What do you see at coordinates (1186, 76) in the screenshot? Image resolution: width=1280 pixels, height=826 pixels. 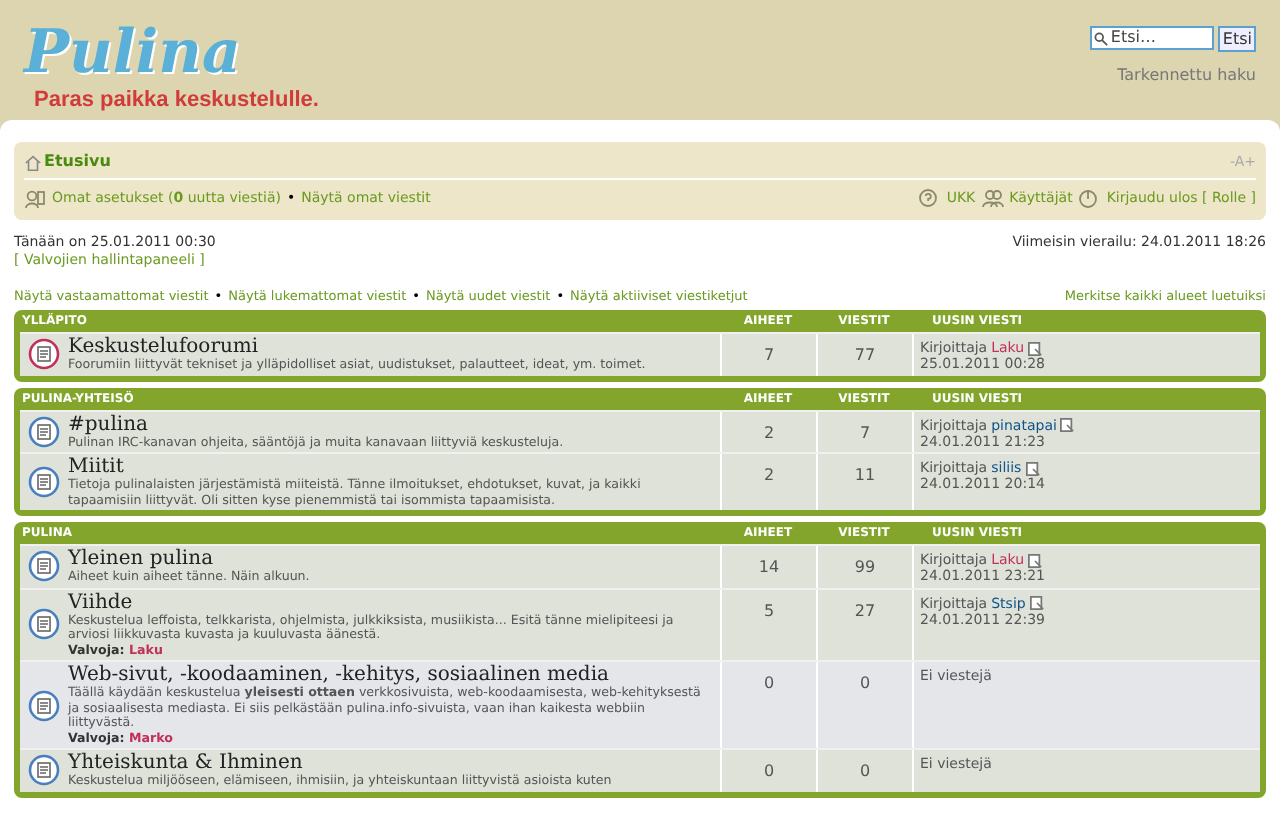 I see `advanced-search-link: Tarkennettu haku` at bounding box center [1186, 76].